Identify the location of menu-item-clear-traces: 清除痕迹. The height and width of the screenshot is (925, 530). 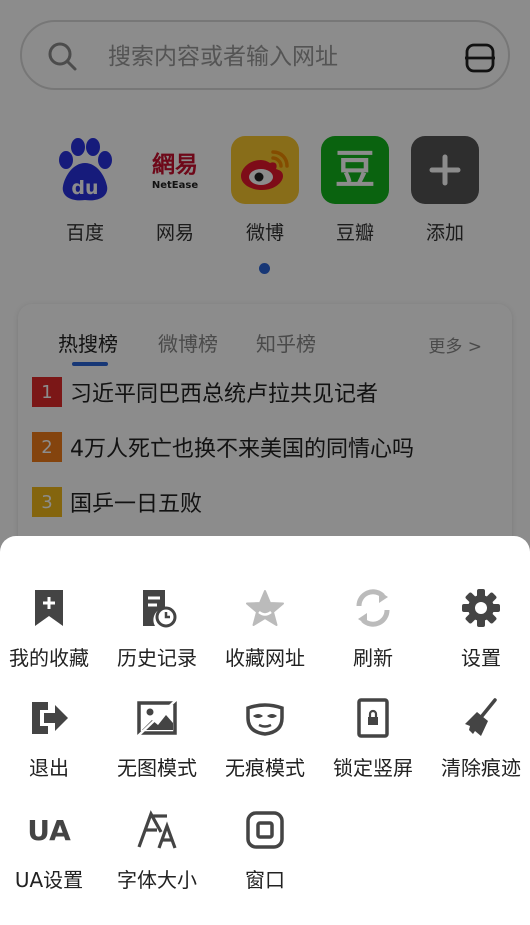
(478, 738).